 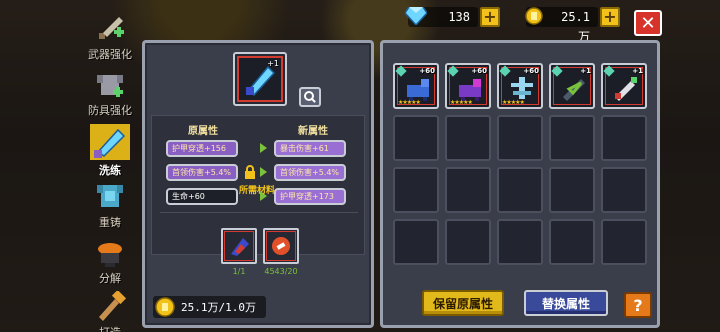 I want to click on nav-craft: 打造, so click(x=110, y=310).